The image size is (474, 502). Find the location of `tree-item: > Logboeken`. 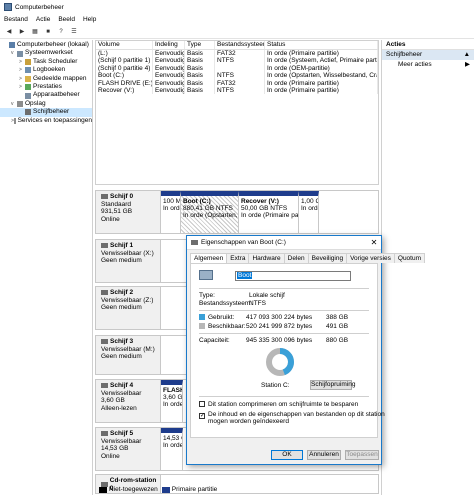

tree-item: > Logboeken is located at coordinates (46, 70).